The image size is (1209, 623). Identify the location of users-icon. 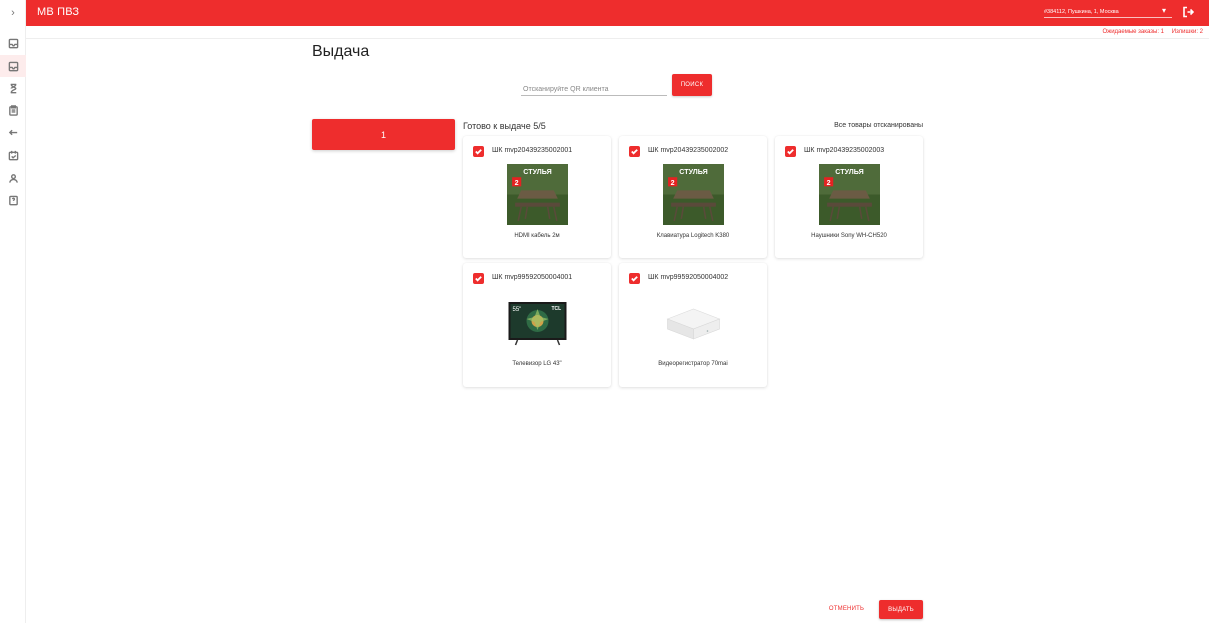
(13, 178).